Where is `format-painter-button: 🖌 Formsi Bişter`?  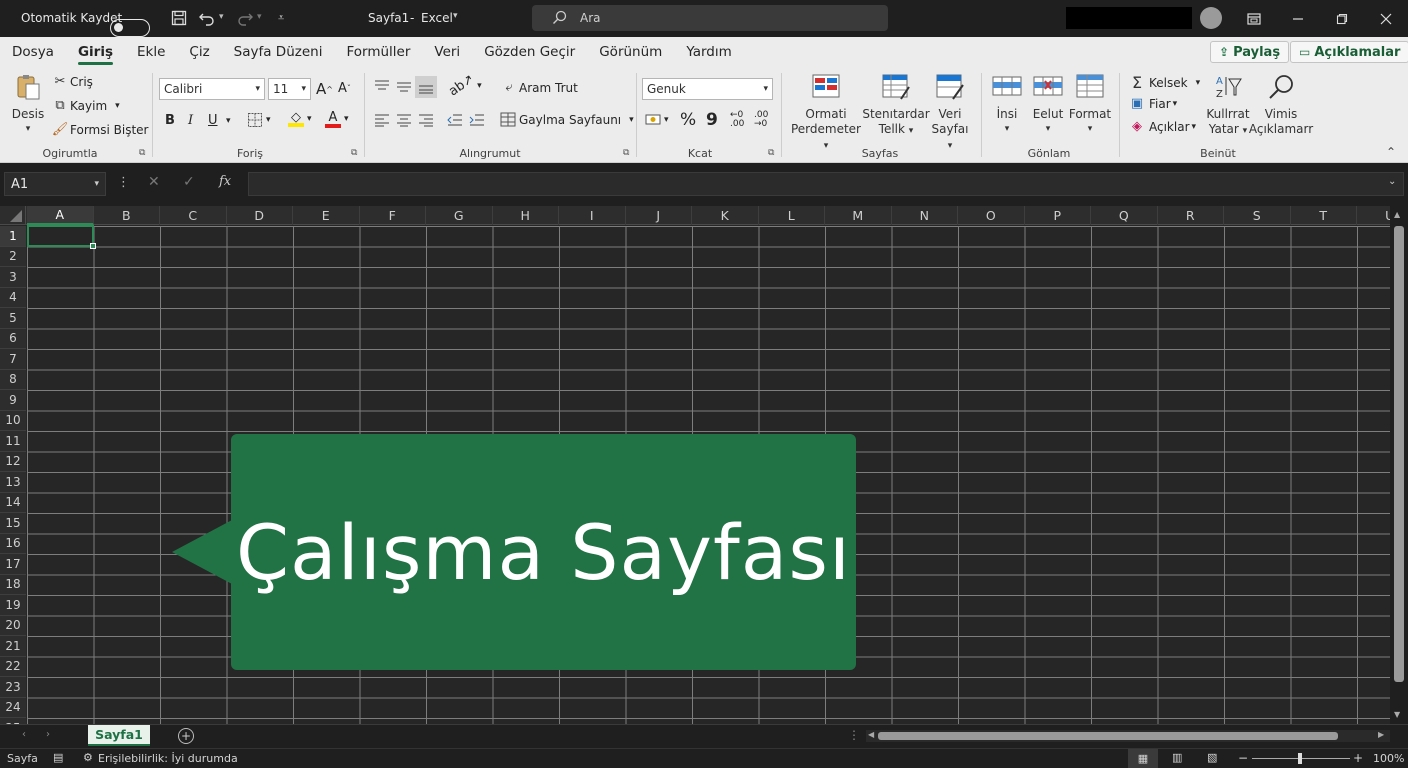 format-painter-button: 🖌 Formsi Bişter is located at coordinates (100, 129).